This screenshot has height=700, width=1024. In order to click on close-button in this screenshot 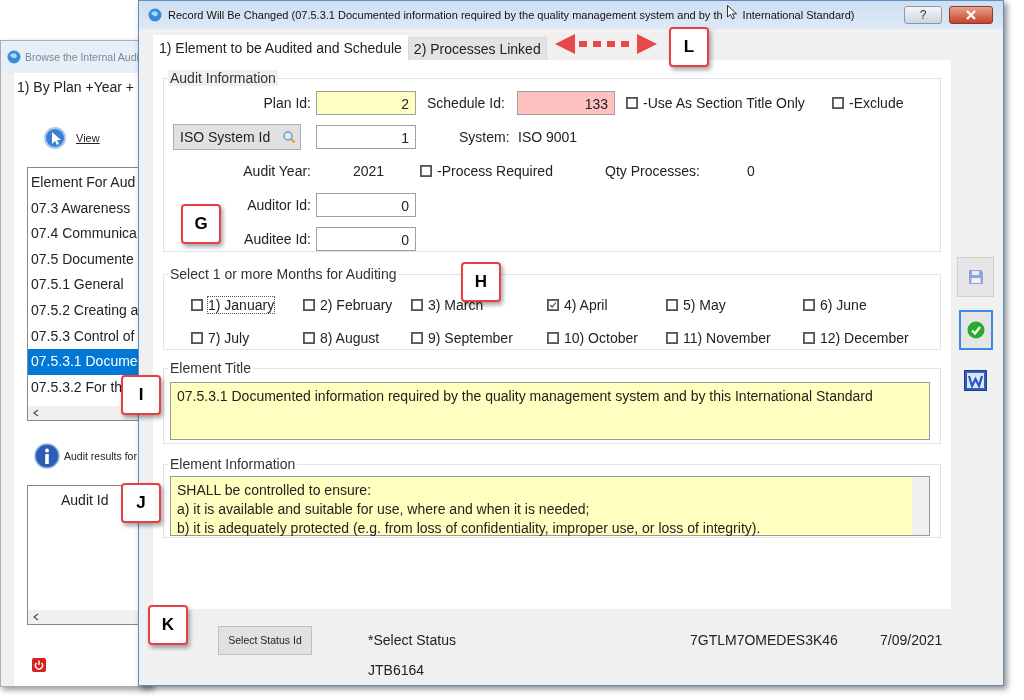, I will do `click(971, 15)`.